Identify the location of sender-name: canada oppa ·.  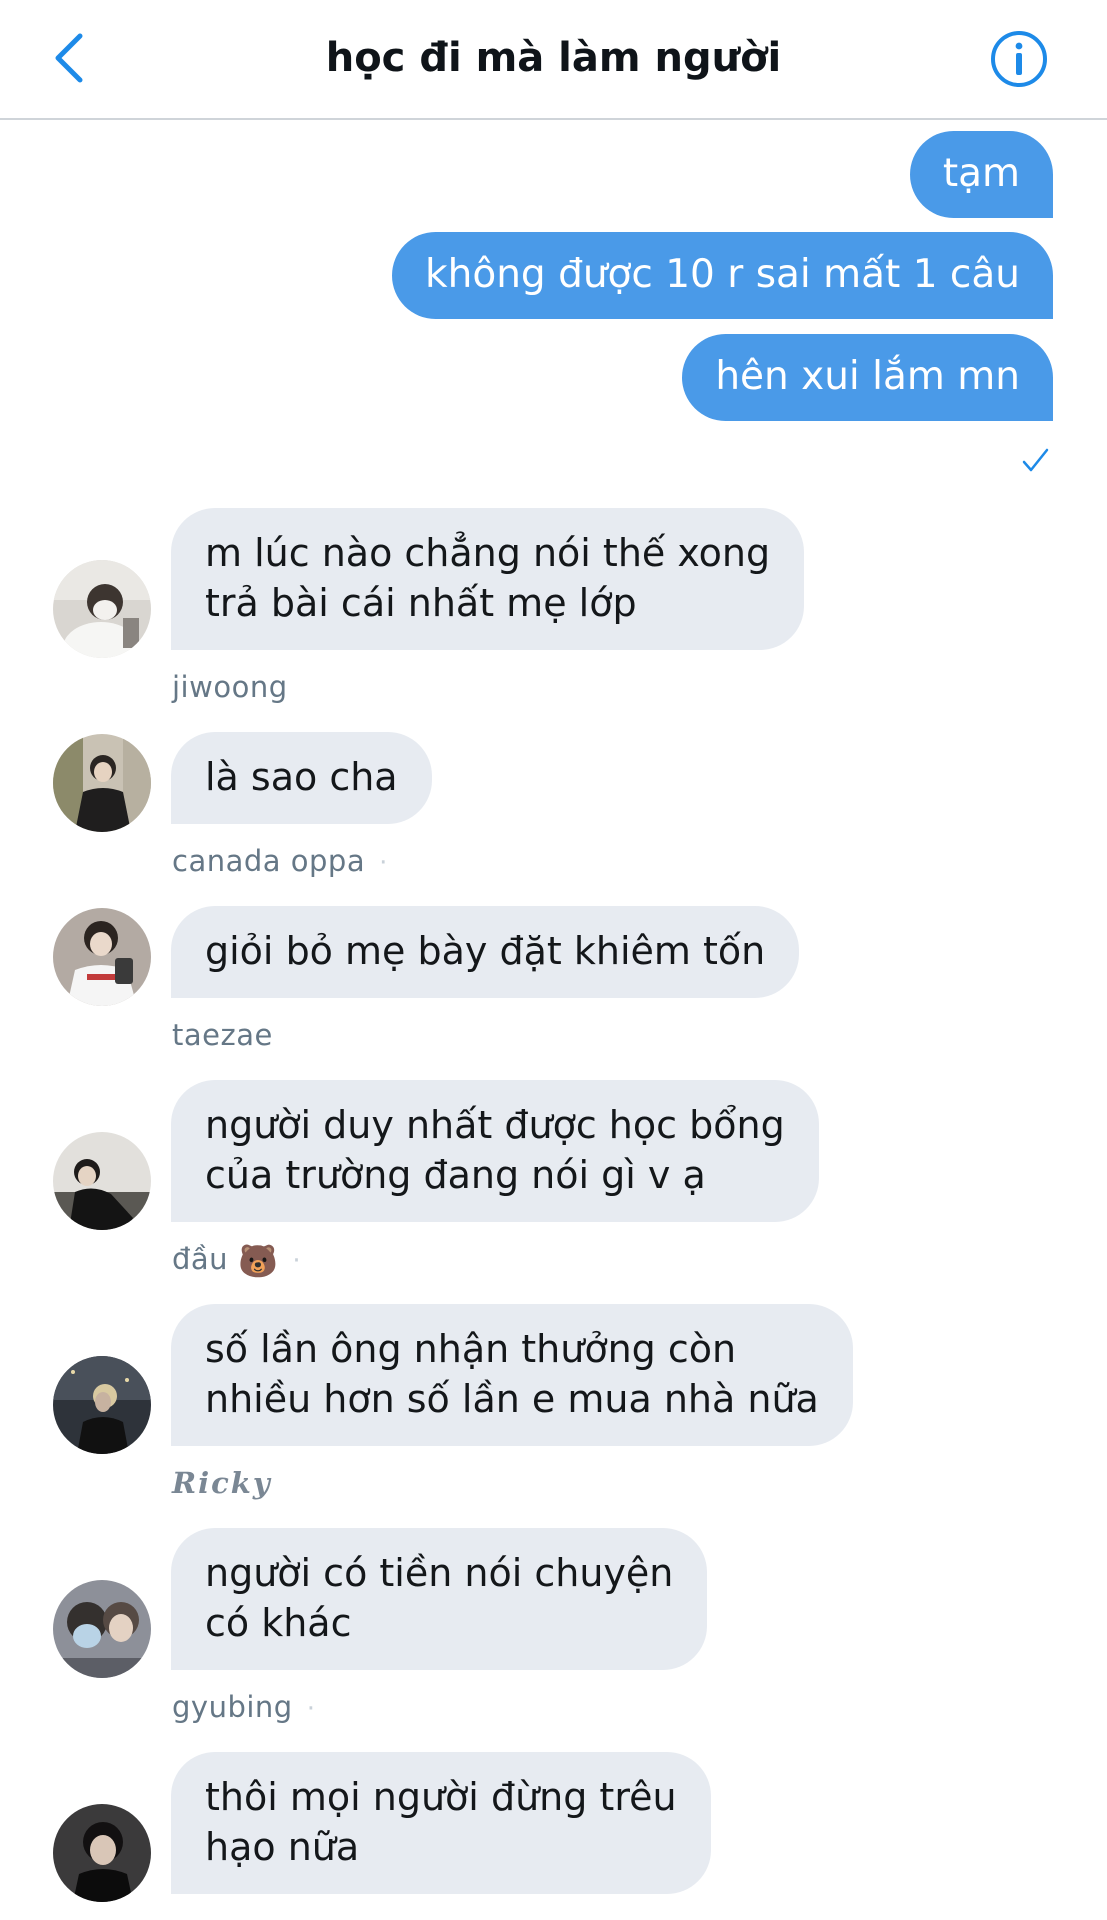
(280, 861).